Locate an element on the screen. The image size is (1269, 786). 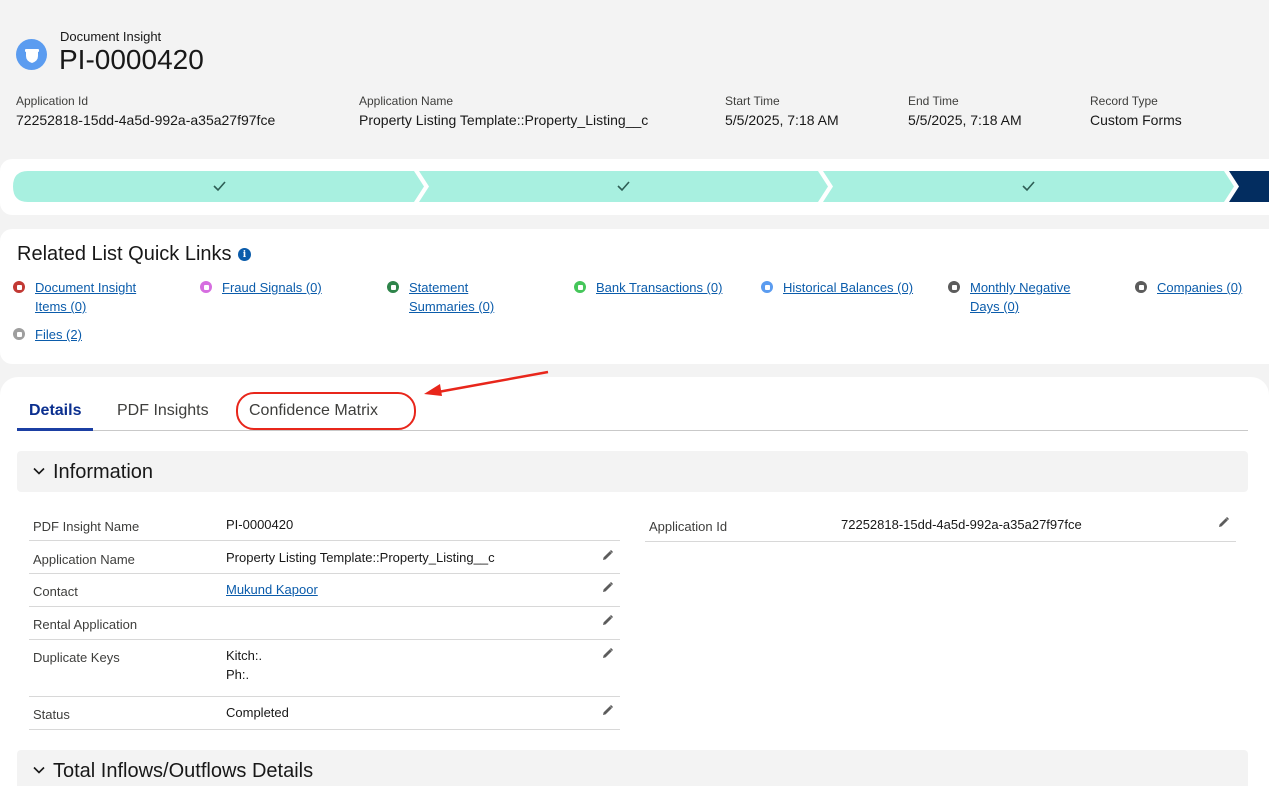
field-label: Record Type is located at coordinates (1124, 101).